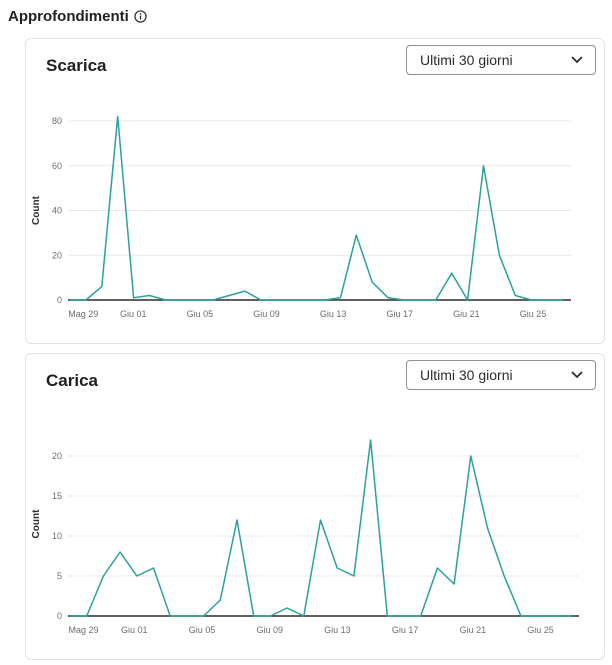 Image resolution: width=612 pixels, height=665 pixels. Describe the element at coordinates (140, 16) in the screenshot. I see `info-icon` at that location.